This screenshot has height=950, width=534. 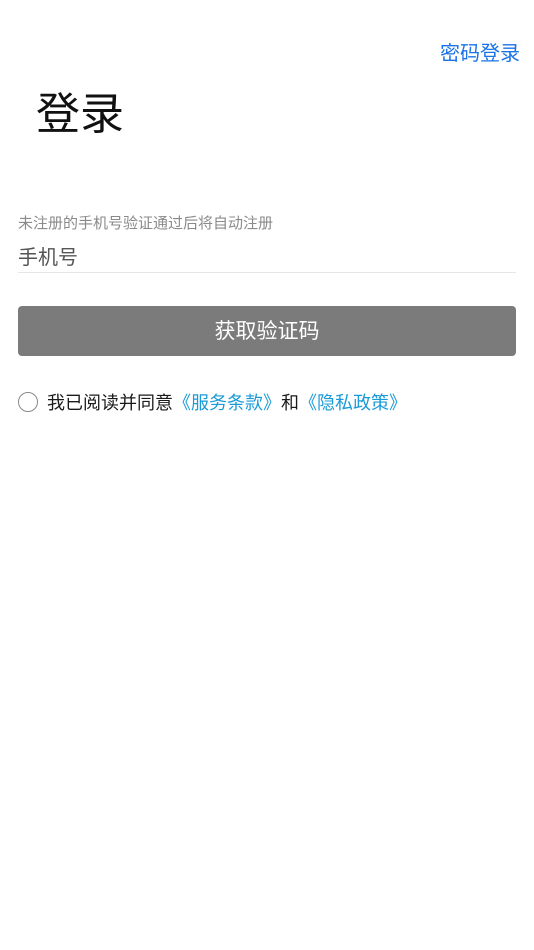 I want to click on phone-input, so click(x=267, y=257).